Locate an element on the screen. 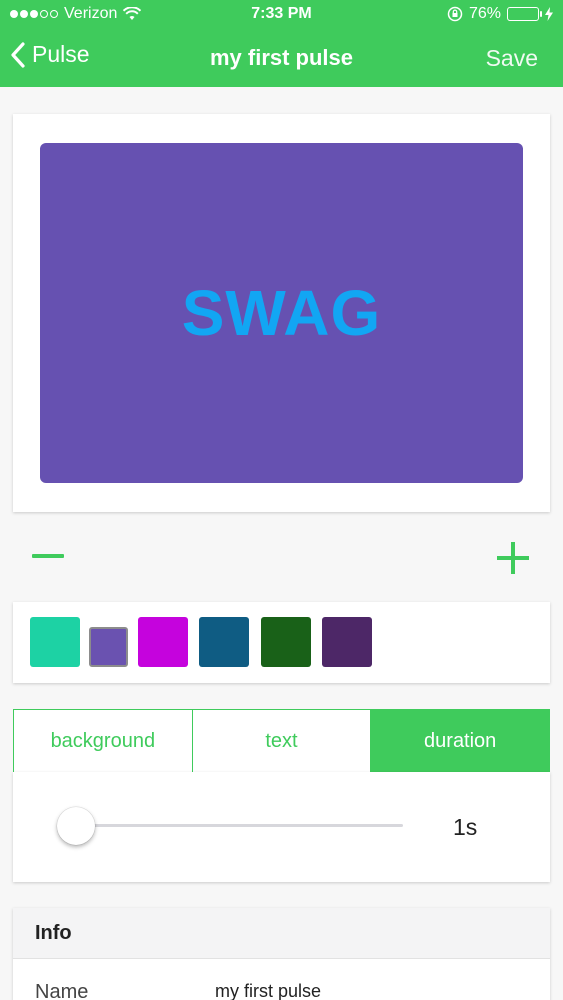  page-title: my first pulse is located at coordinates (281, 57).